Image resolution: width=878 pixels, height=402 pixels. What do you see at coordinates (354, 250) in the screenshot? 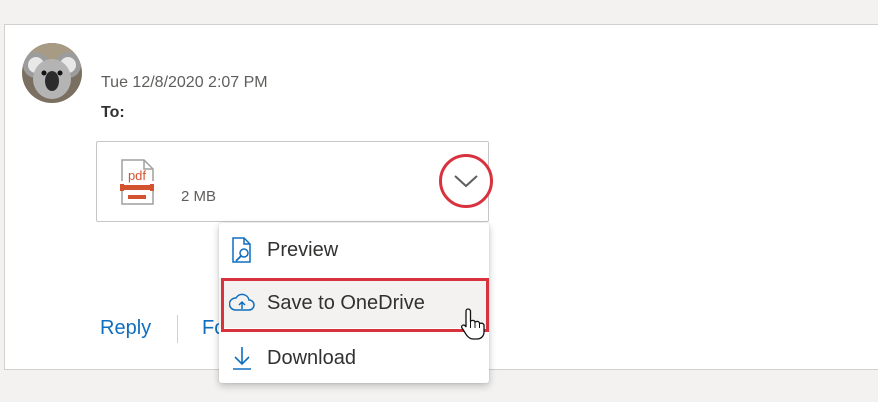
I see `menu-item-preview: Preview` at bounding box center [354, 250].